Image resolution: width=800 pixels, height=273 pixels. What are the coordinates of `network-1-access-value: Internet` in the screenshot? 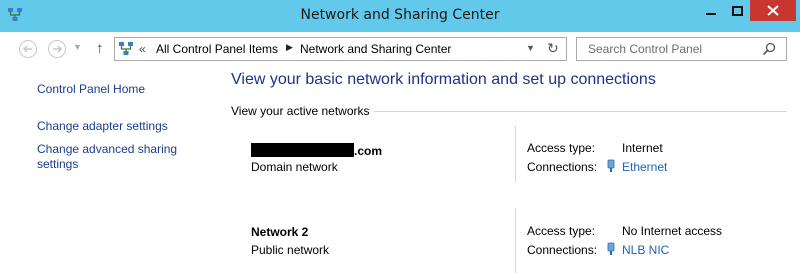 It's located at (642, 148).